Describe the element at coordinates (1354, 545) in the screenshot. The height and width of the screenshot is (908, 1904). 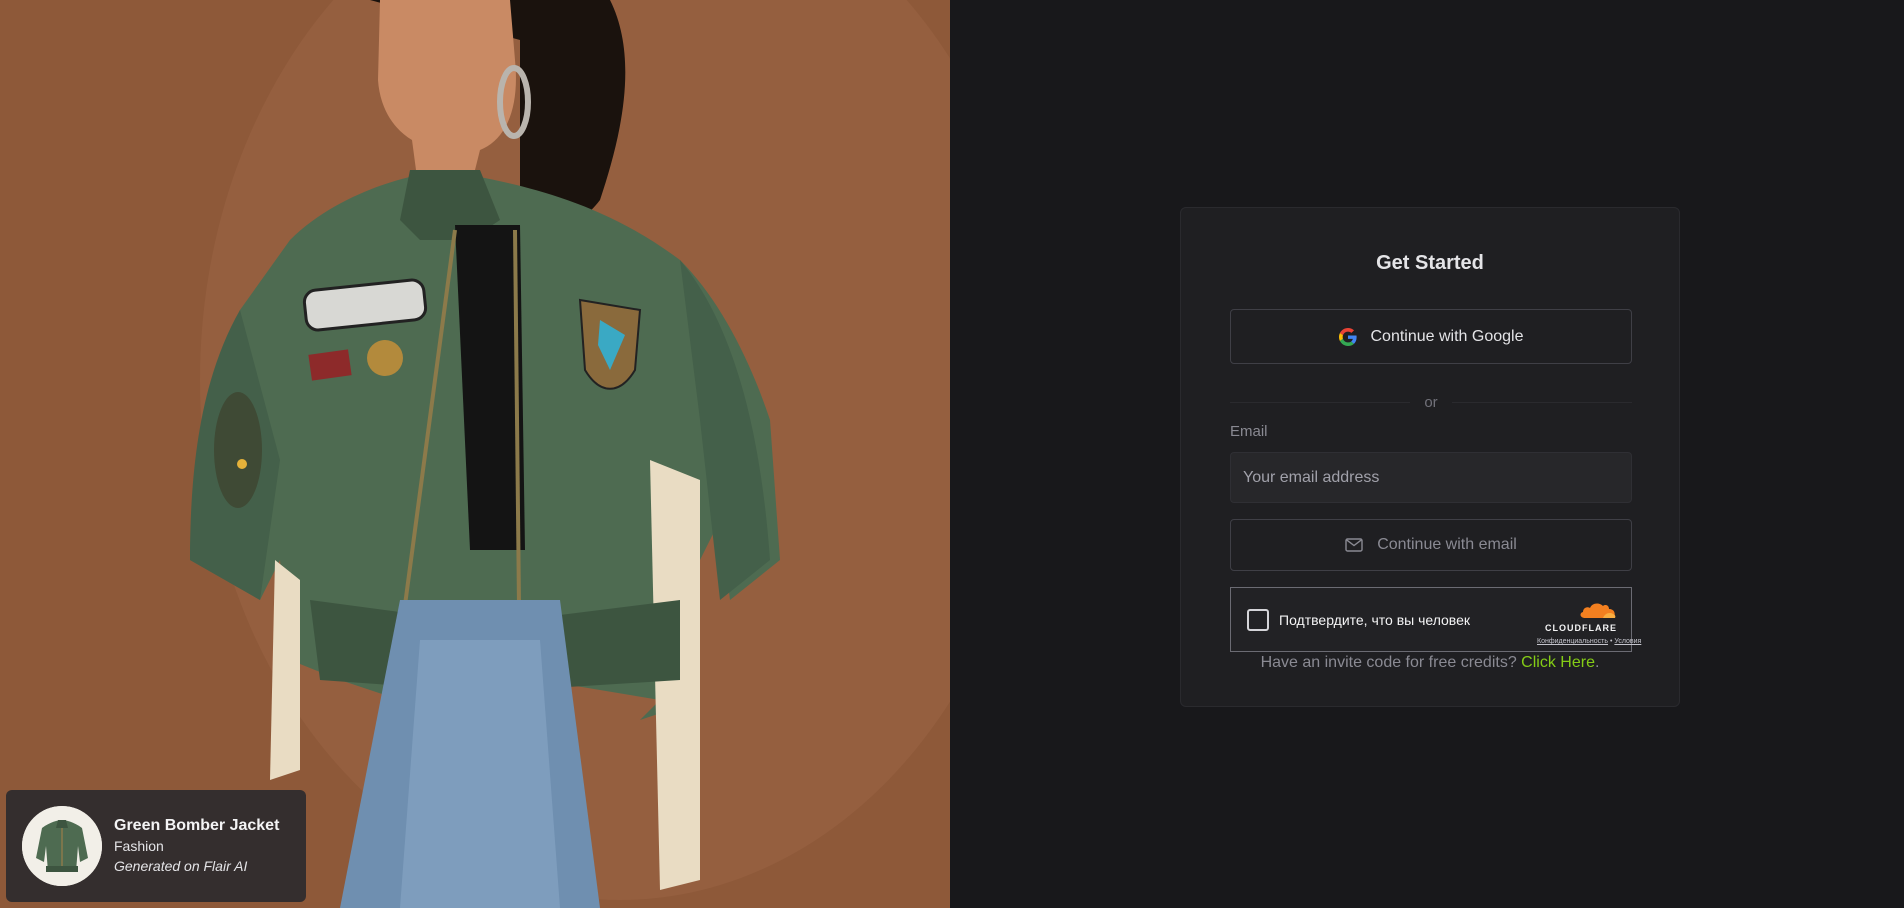
I see `mail-icon` at that location.